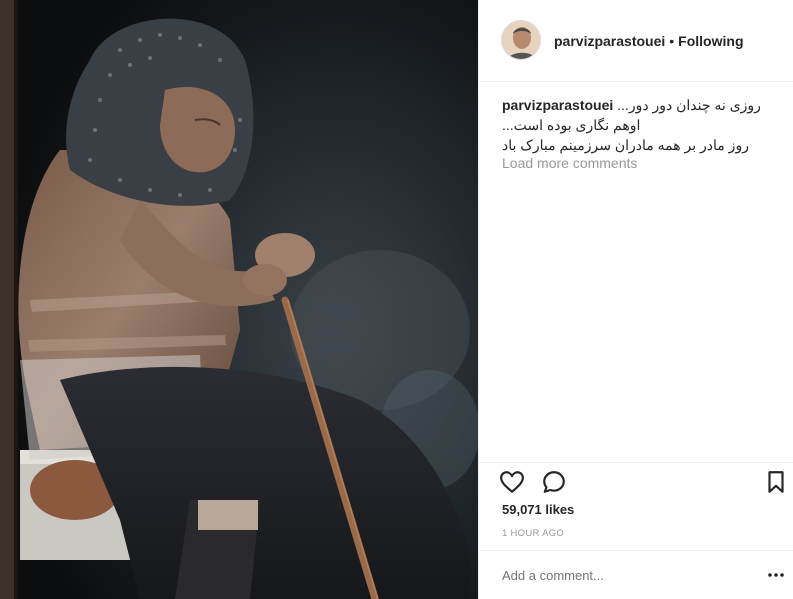 The width and height of the screenshot is (793, 599). I want to click on following-button: Following, so click(710, 41).